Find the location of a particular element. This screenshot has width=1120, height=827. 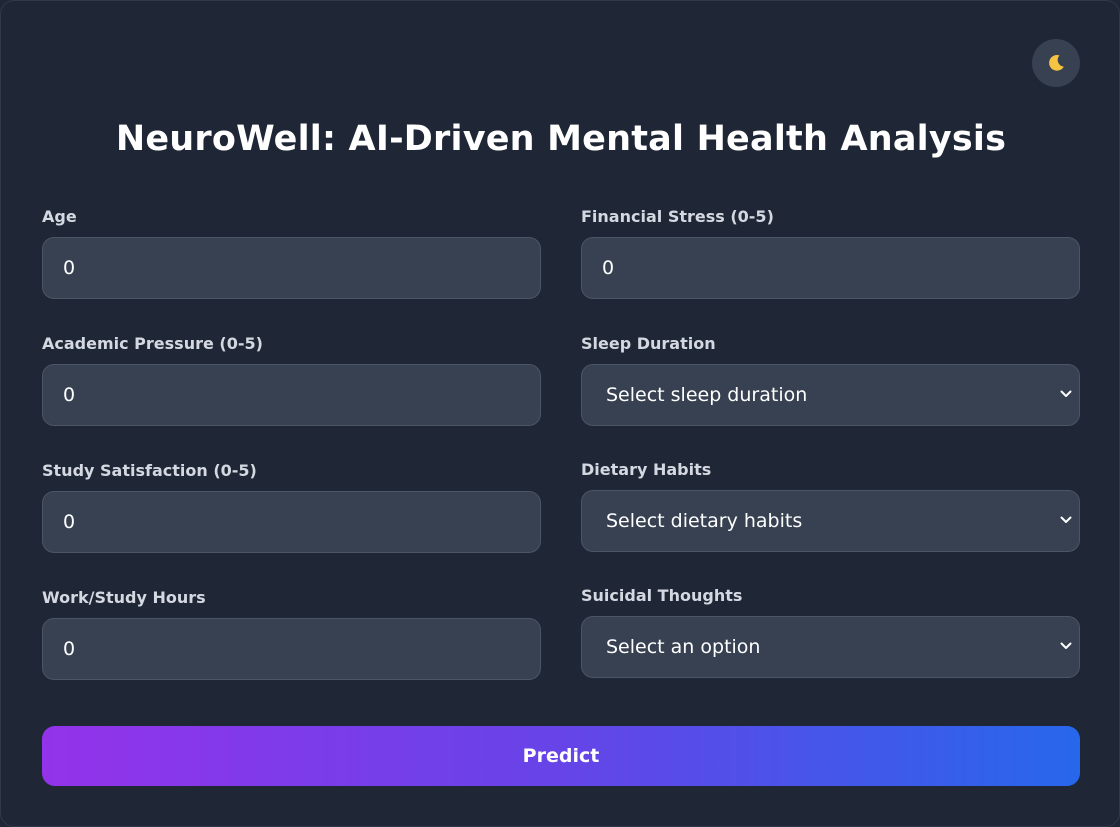

predict-button: Predict is located at coordinates (561, 756).